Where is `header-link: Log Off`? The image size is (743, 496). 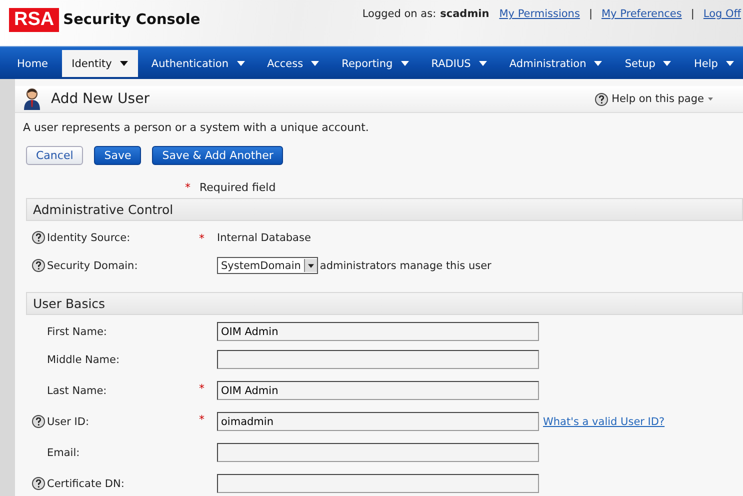
header-link: Log Off is located at coordinates (722, 14).